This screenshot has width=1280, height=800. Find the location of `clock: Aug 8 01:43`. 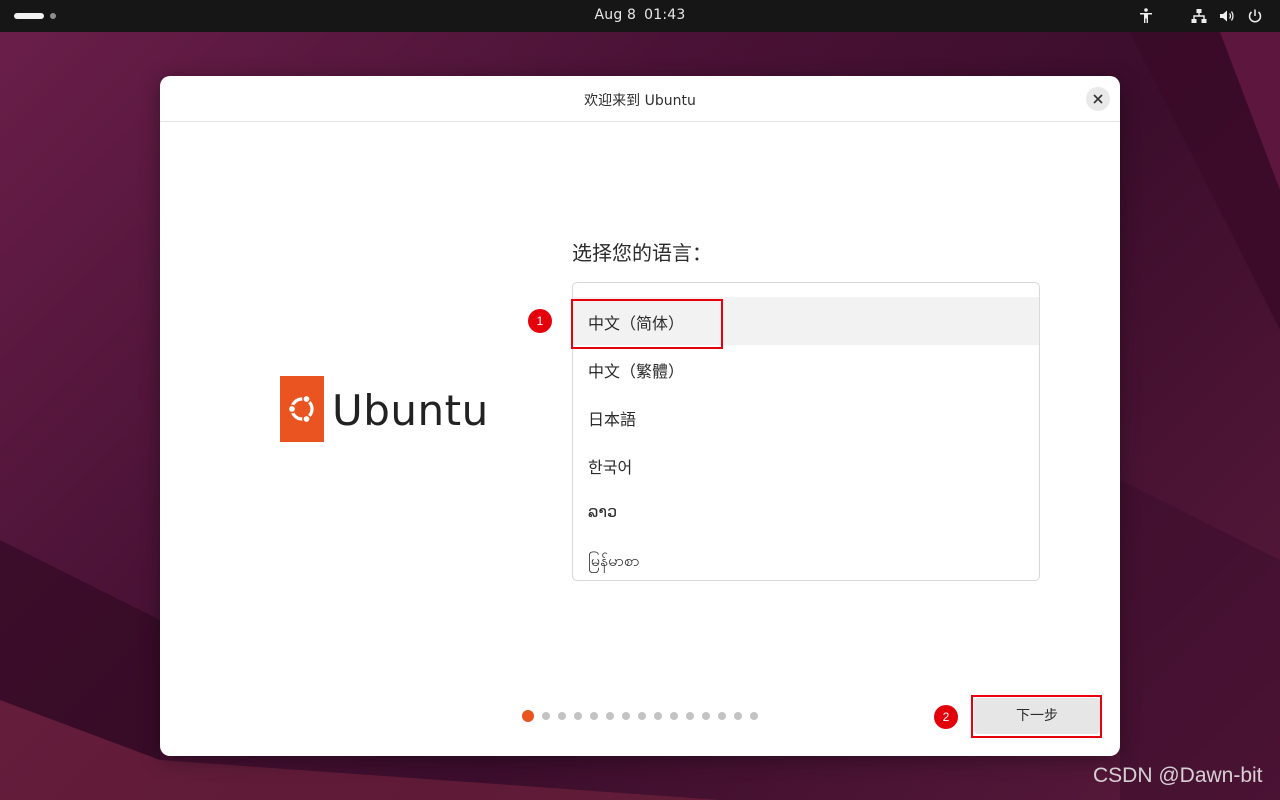

clock: Aug 8 01:43 is located at coordinates (640, 15).